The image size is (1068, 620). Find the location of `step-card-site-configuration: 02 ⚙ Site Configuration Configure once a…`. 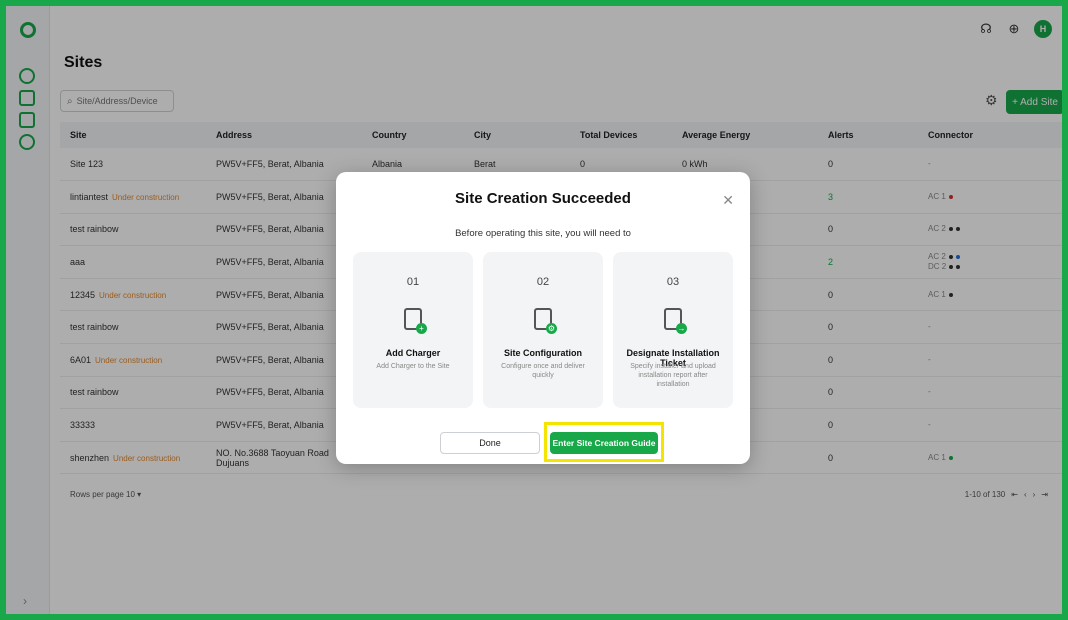

step-card-site-configuration: 02 ⚙ Site Configuration Configure once a… is located at coordinates (543, 330).